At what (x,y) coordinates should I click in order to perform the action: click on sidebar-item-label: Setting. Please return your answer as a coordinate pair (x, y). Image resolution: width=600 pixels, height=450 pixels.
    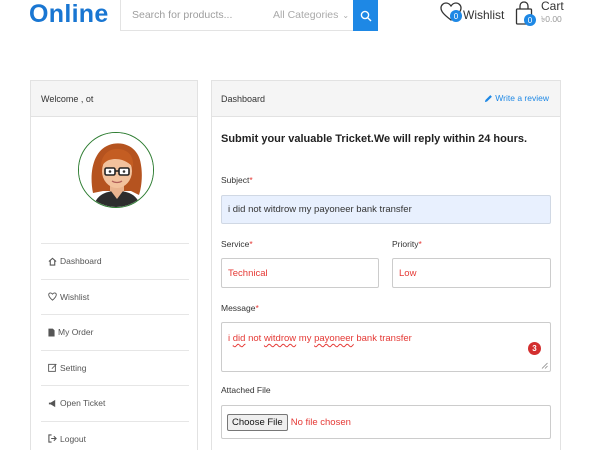
    Looking at the image, I should click on (73, 367).